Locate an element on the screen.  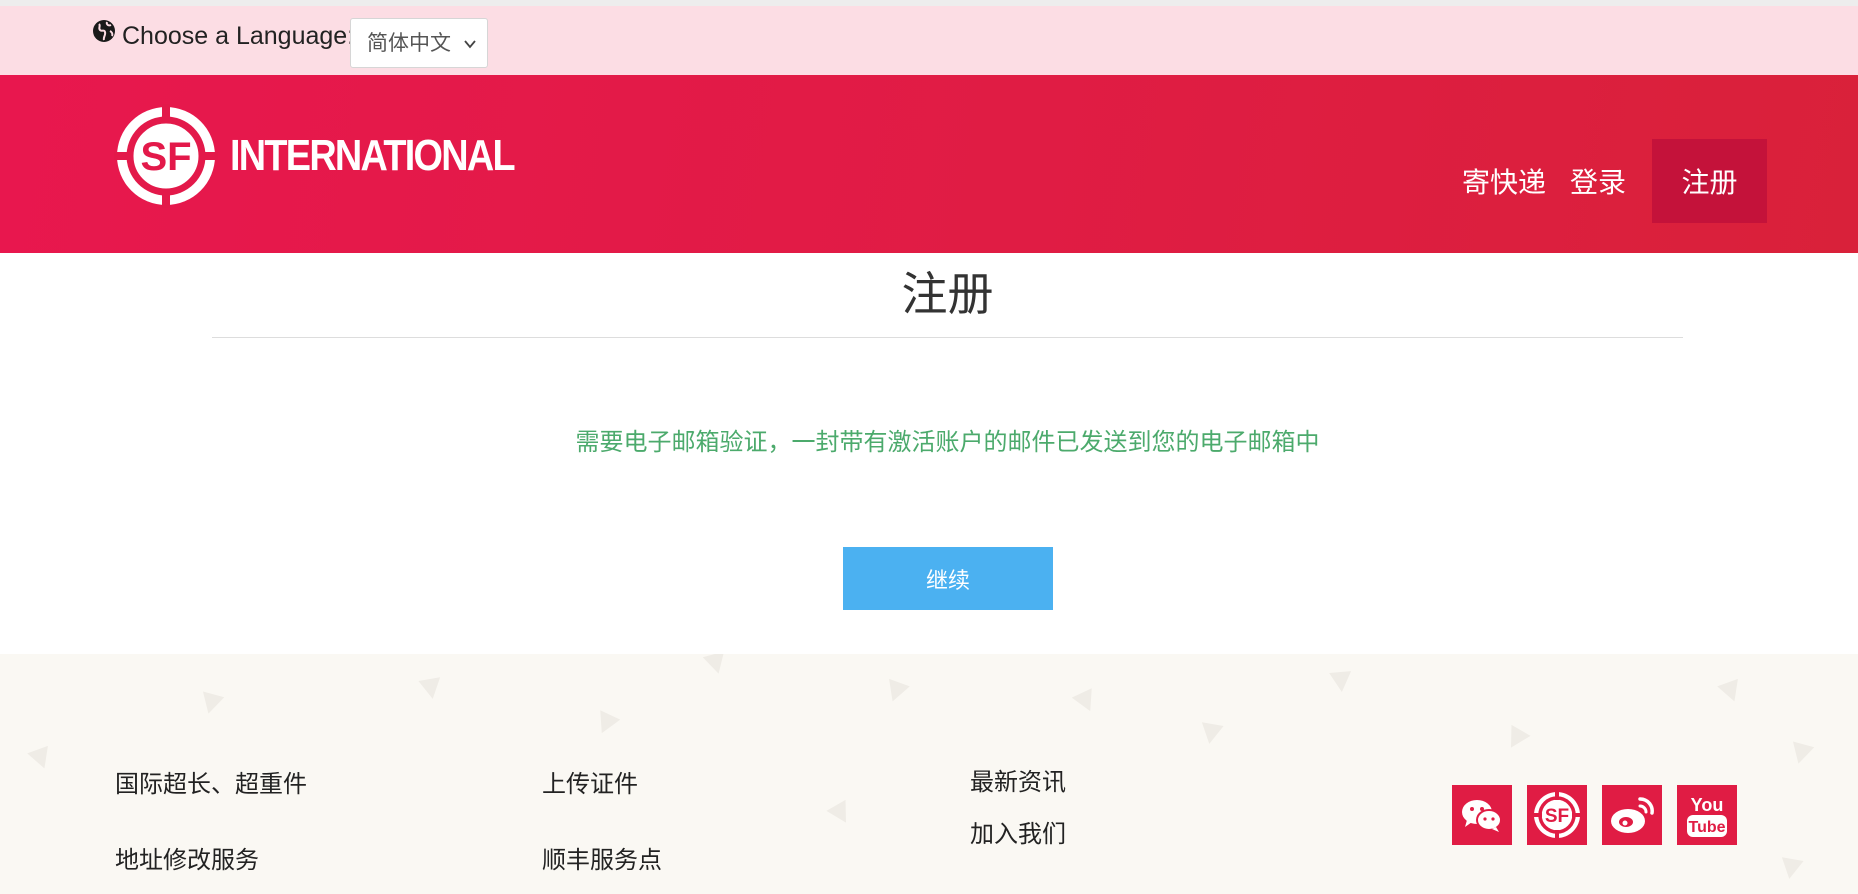
chevron-down-icon is located at coordinates (470, 44).